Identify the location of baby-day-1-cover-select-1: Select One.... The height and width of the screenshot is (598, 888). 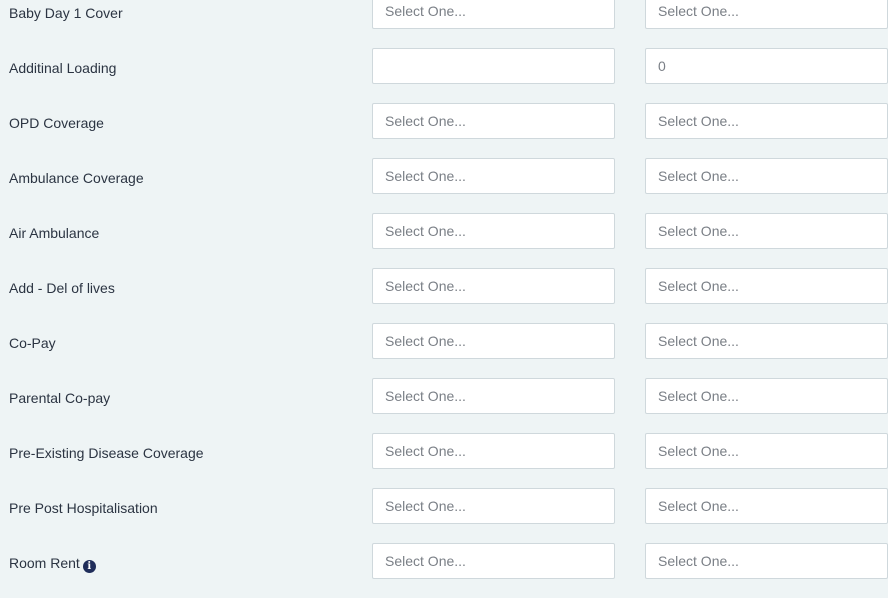
(493, 14).